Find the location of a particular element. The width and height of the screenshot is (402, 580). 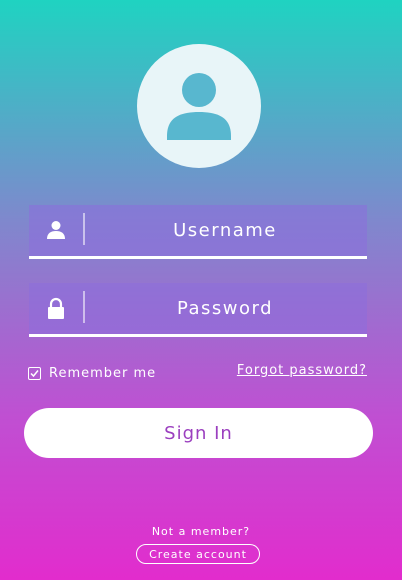

lock-icon is located at coordinates (56, 308).